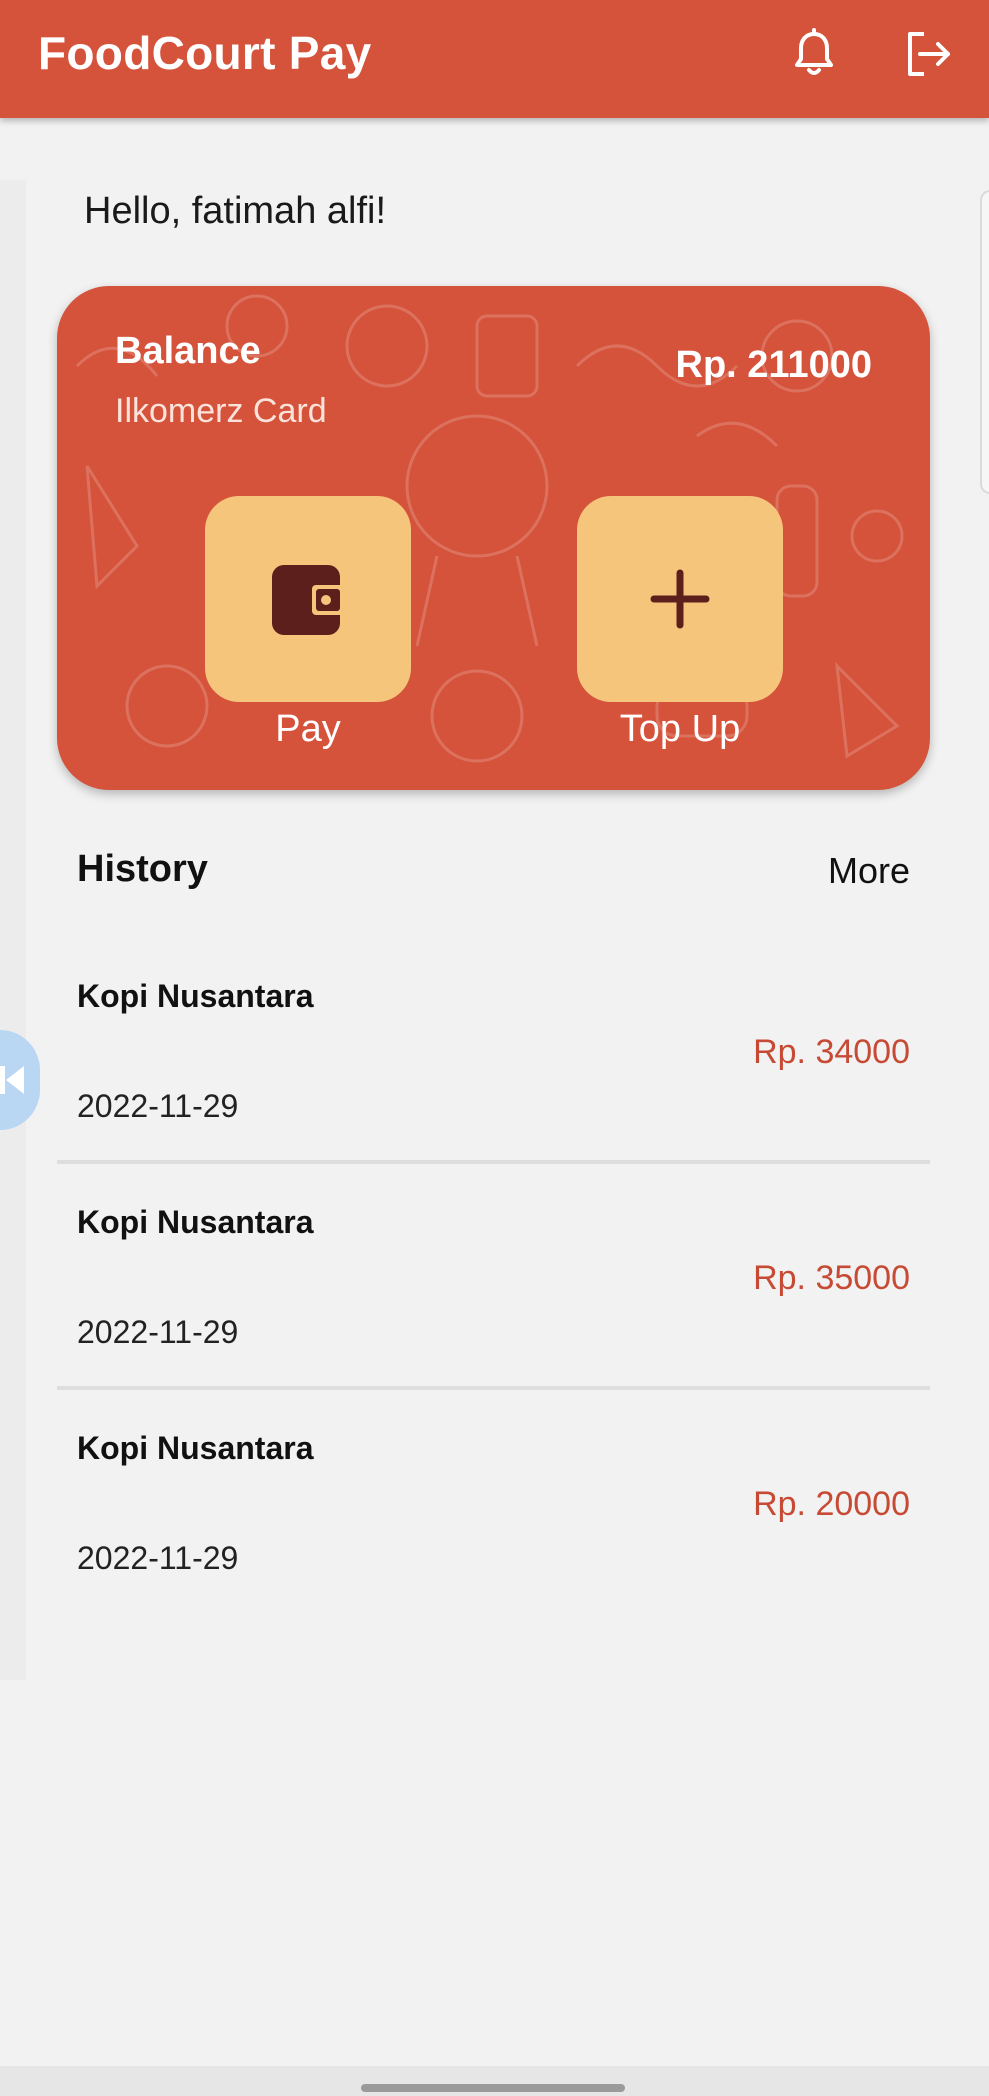  I want to click on app-title: FoodCourt Pay, so click(205, 53).